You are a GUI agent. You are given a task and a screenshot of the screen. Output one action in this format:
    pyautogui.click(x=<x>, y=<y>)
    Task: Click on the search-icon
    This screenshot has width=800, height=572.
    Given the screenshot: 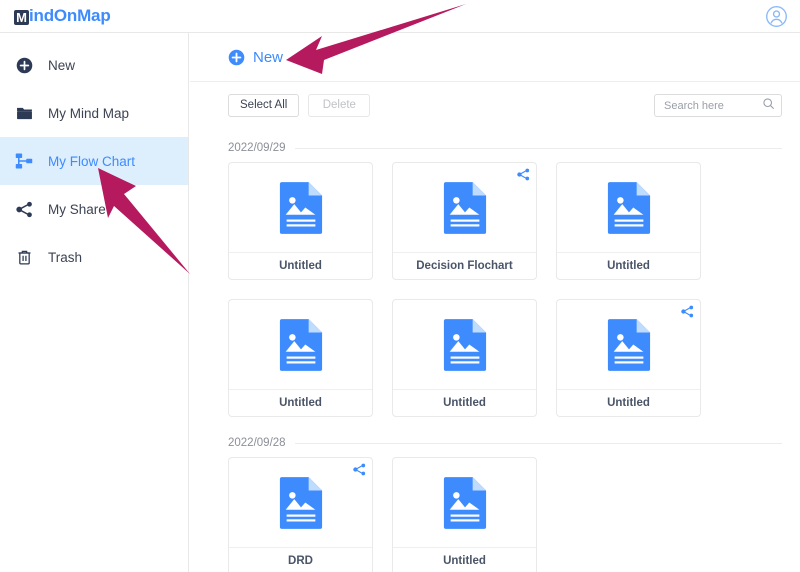 What is the action you would take?
    pyautogui.click(x=768, y=106)
    